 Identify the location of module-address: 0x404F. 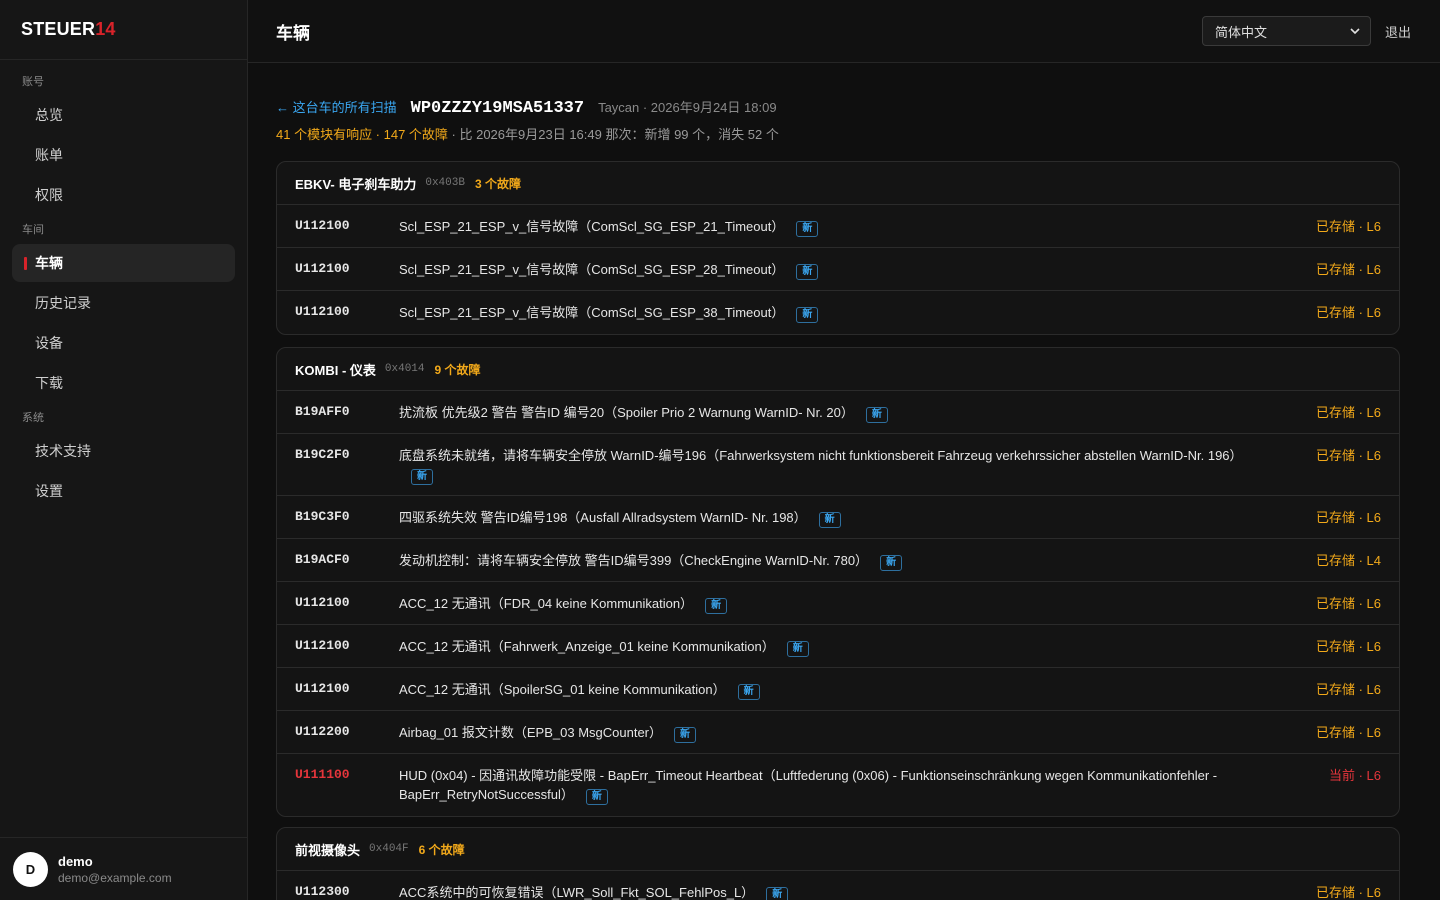
(389, 849).